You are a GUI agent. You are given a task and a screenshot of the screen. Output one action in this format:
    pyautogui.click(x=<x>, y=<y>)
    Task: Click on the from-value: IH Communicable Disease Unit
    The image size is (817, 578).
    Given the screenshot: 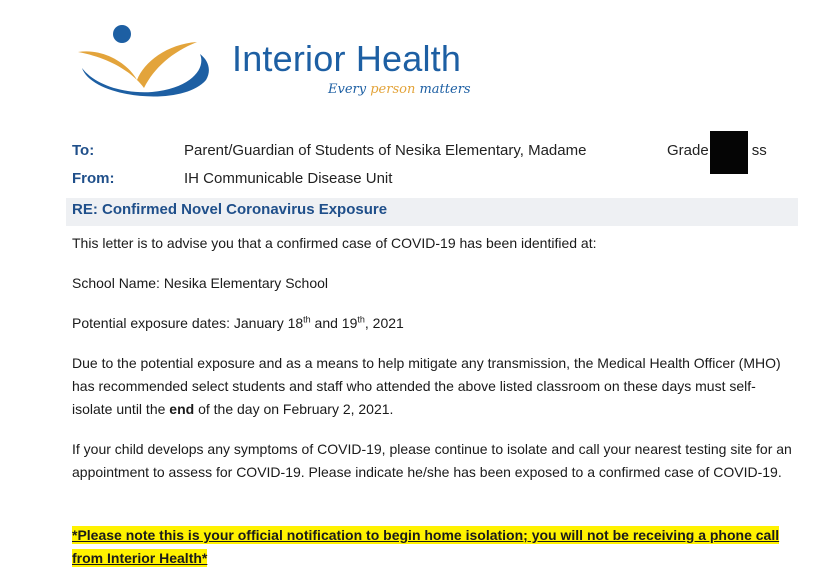 What is the action you would take?
    pyautogui.click(x=288, y=178)
    